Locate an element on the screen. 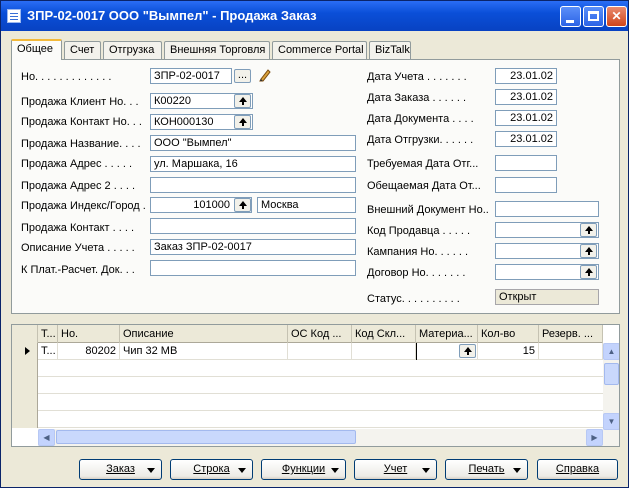 The height and width of the screenshot is (488, 629). posting-description-label: Описание Учета . . . . . is located at coordinates (78, 248).